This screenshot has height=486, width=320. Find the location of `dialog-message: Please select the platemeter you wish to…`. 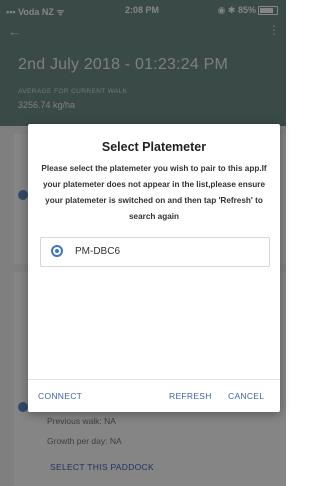

dialog-message: Please select the platemeter you wish to… is located at coordinates (154, 192).